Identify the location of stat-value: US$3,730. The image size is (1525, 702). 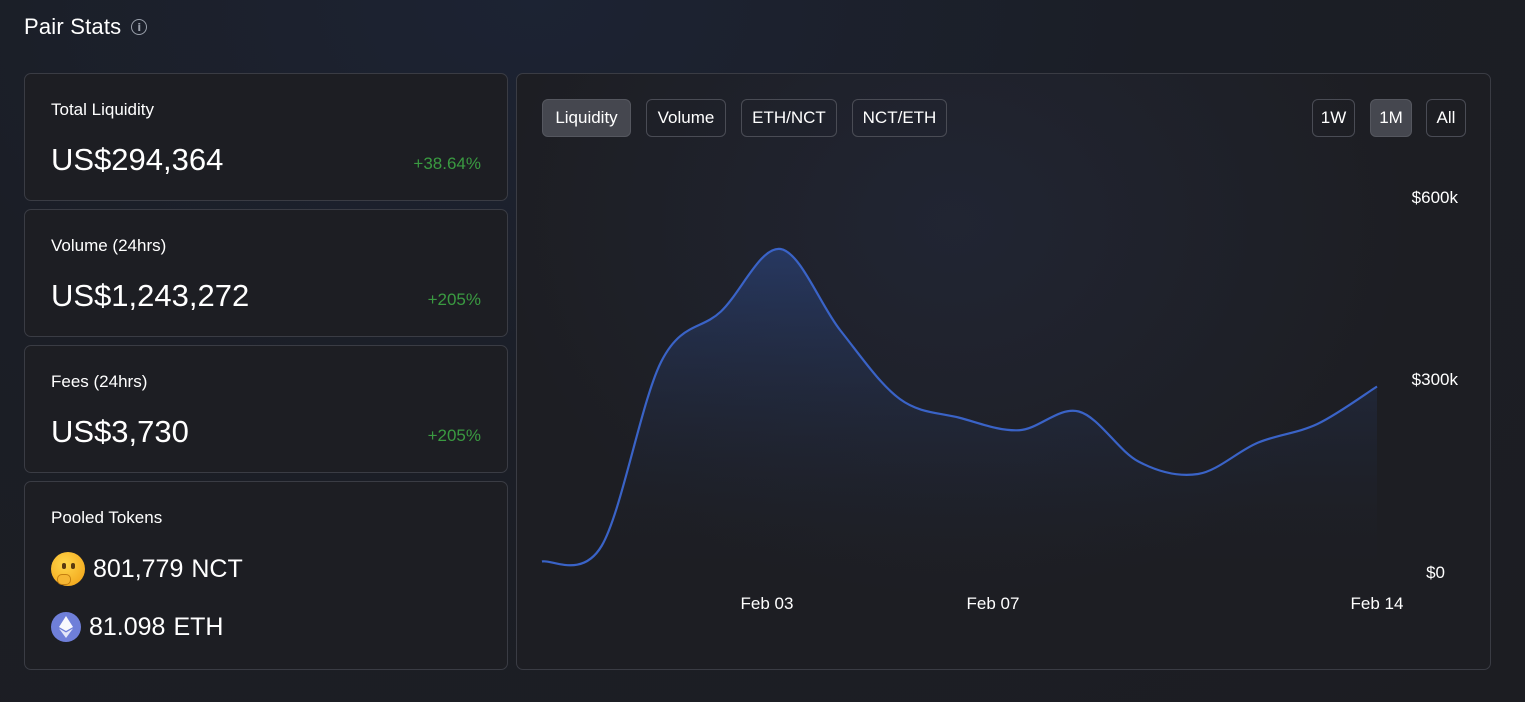
(120, 431).